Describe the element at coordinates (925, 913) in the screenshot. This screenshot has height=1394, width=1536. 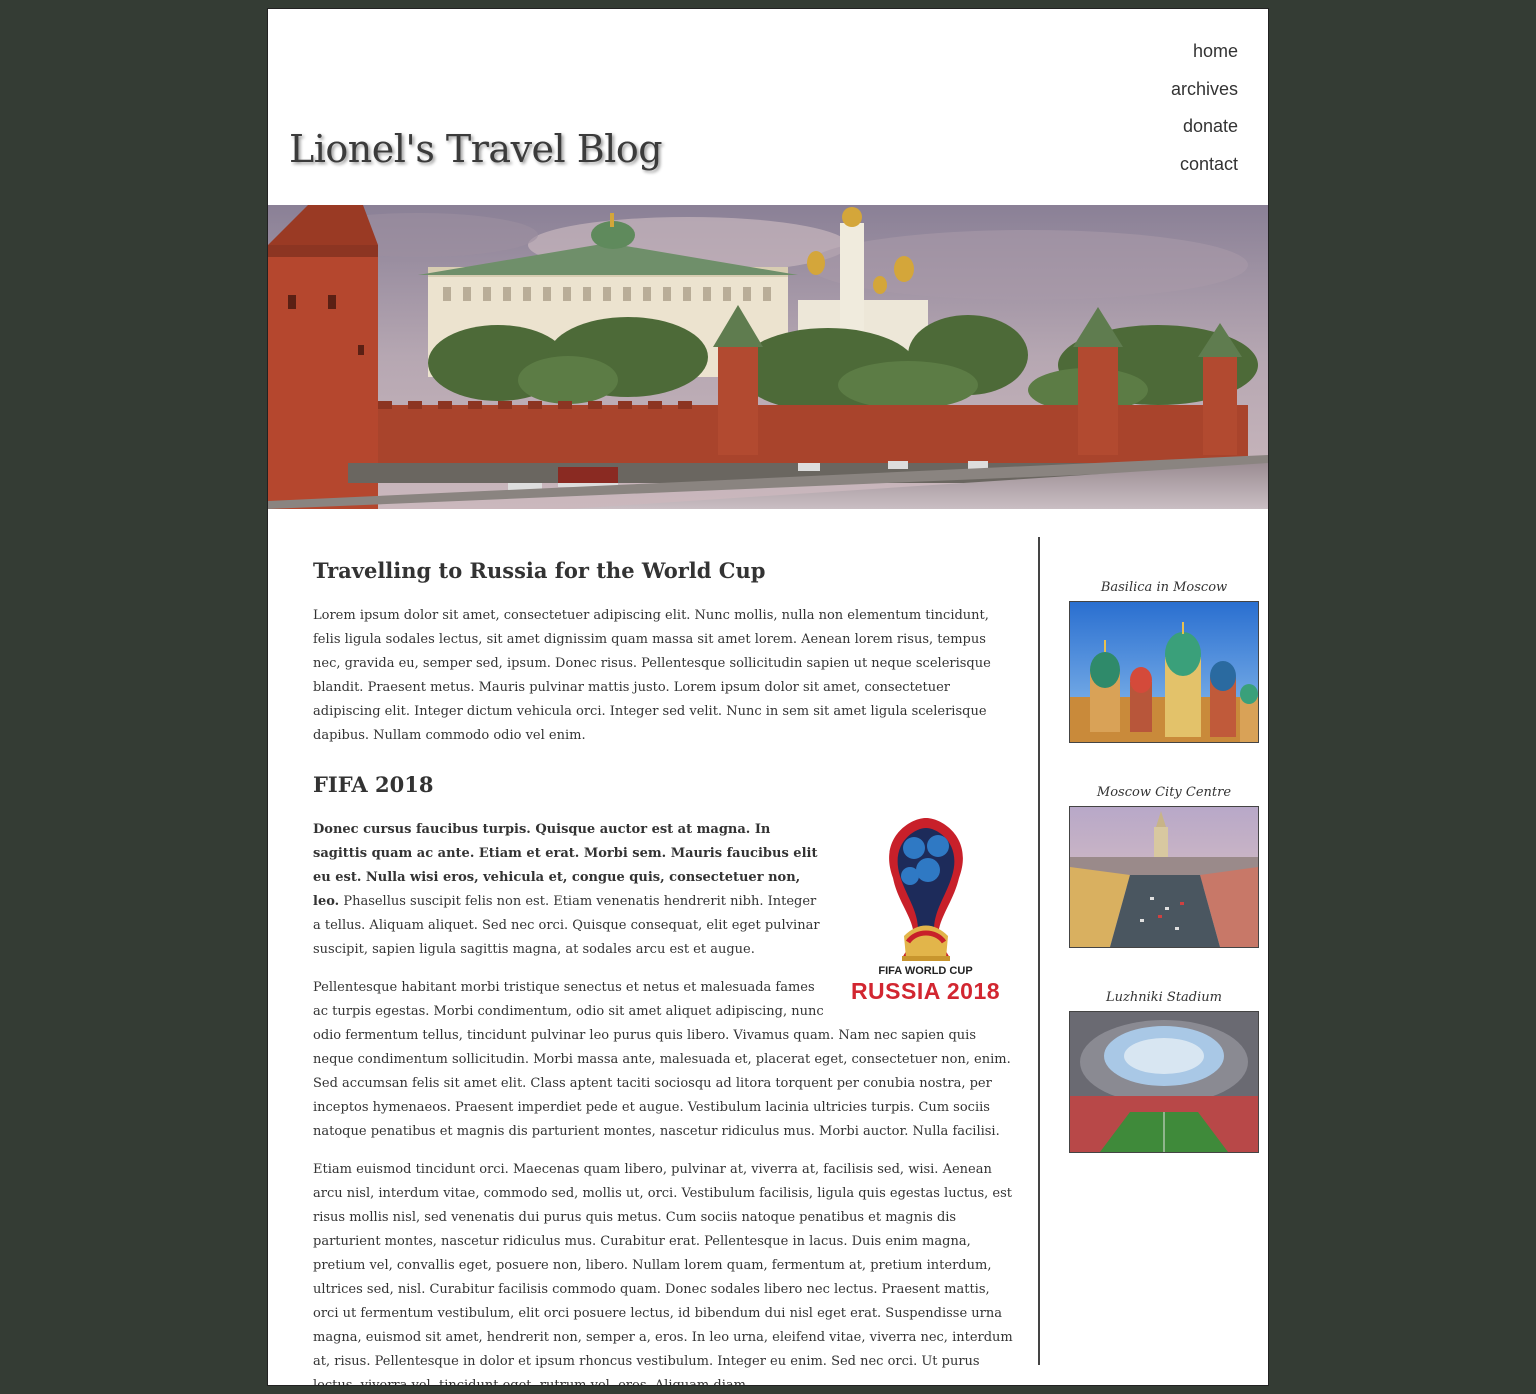
I see `fifa-world-cup-logo: FIFA WORLD CUP RUSSIA 2018` at that location.